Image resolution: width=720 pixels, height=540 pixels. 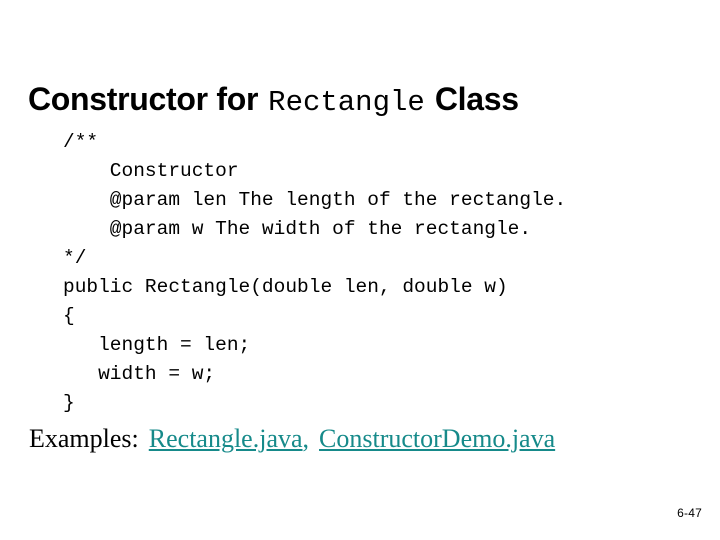 I want to click on page-title: Constructor for Rectangle Class, so click(x=360, y=101).